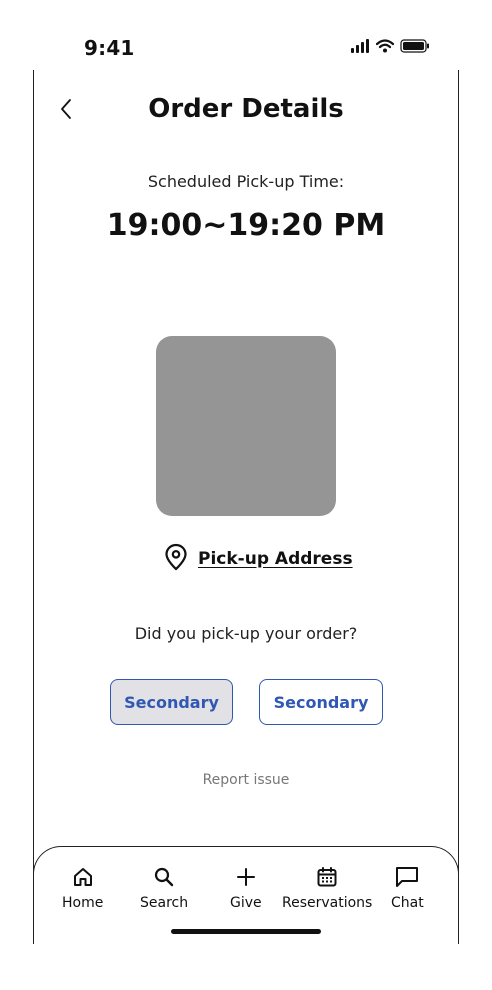 This screenshot has width=492, height=990. Describe the element at coordinates (321, 702) in the screenshot. I see `secondary-button-2: Secondary` at that location.